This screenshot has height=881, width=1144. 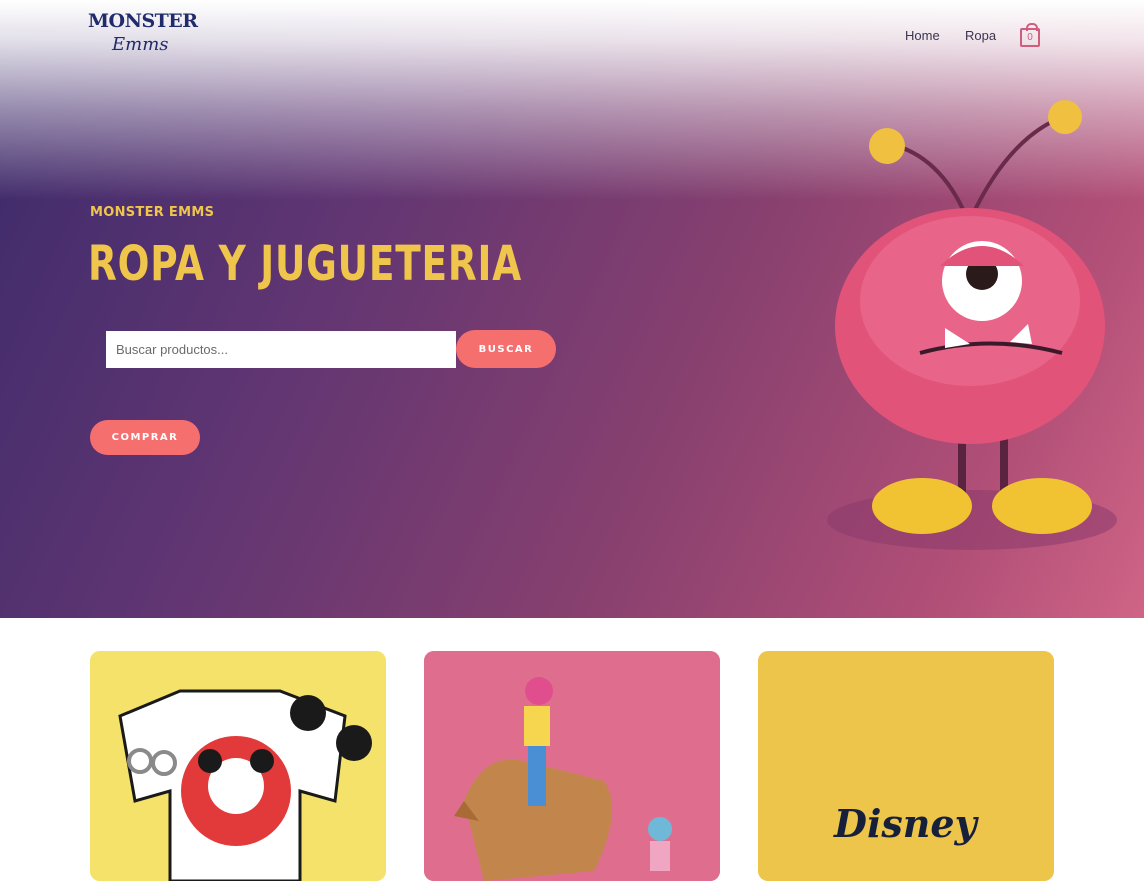 What do you see at coordinates (922, 35) in the screenshot?
I see `nav-home-link: Home` at bounding box center [922, 35].